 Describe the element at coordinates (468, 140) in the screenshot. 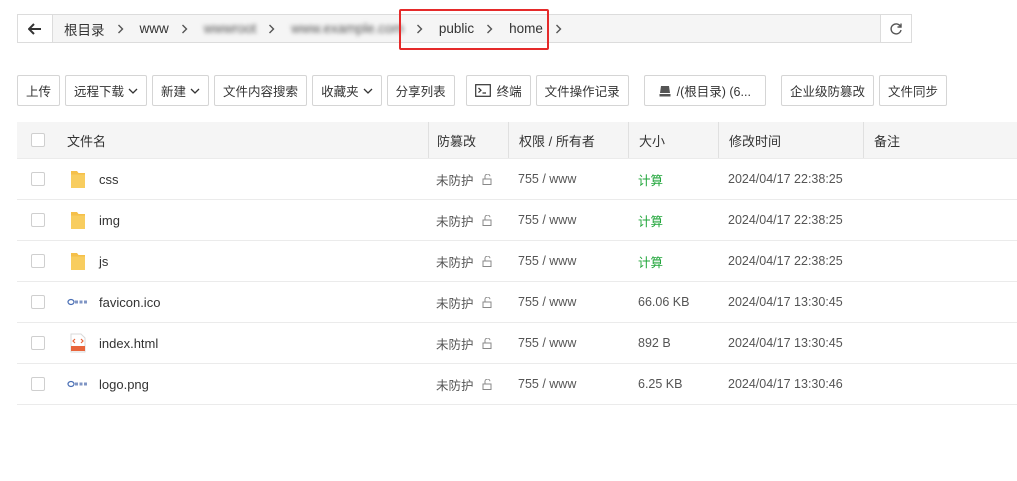

I see `header-protect: 防篡改` at that location.